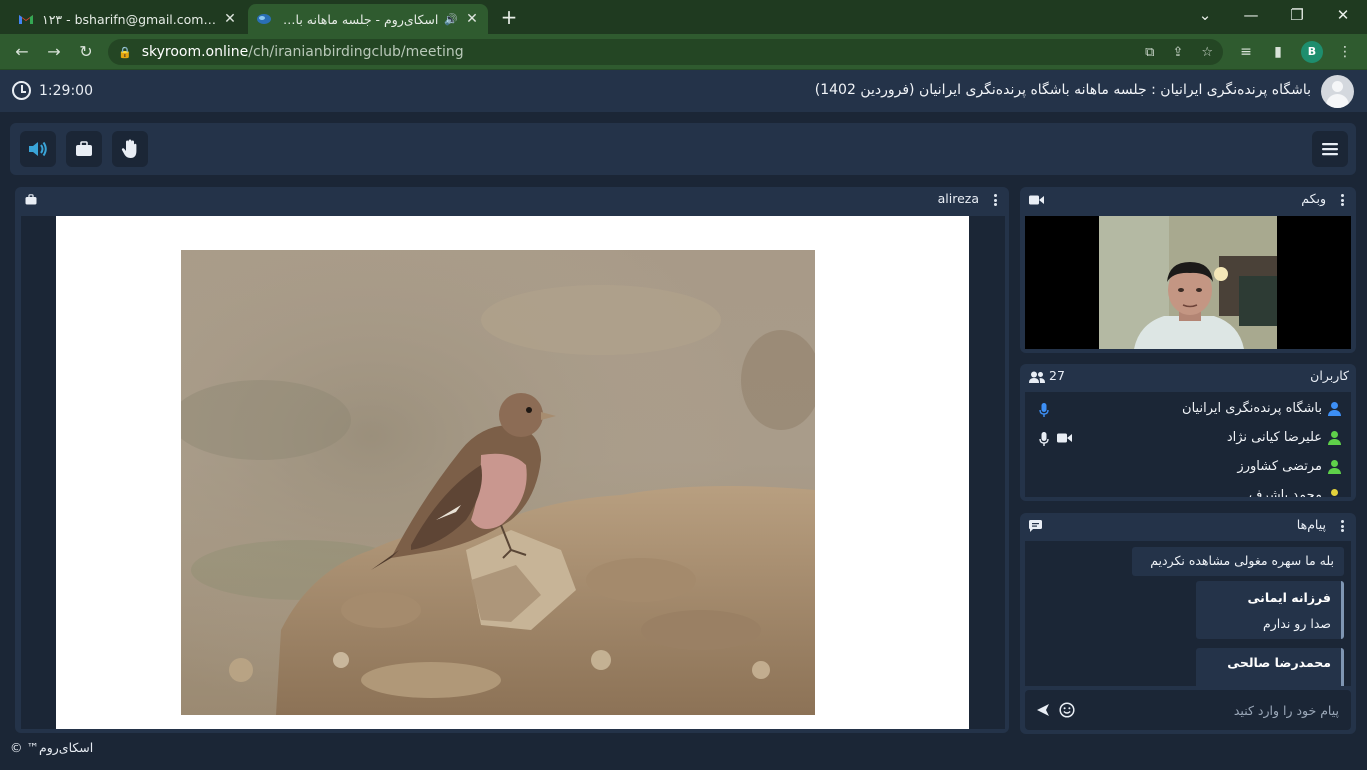 Image resolution: width=1367 pixels, height=770 pixels. Describe the element at coordinates (1274, 437) in the screenshot. I see `user-name: علیرضا کیانی نژاد` at that location.